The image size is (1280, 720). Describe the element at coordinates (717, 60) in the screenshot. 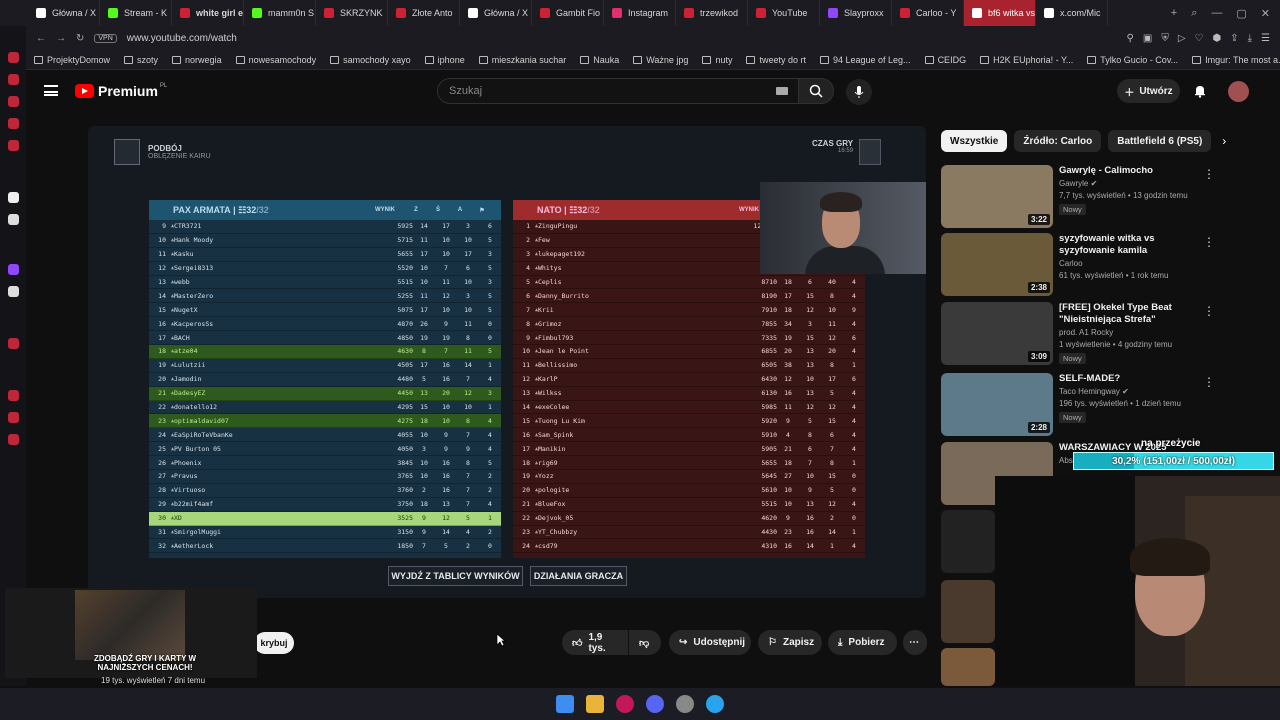

I see `bookmark-item: nuty` at that location.